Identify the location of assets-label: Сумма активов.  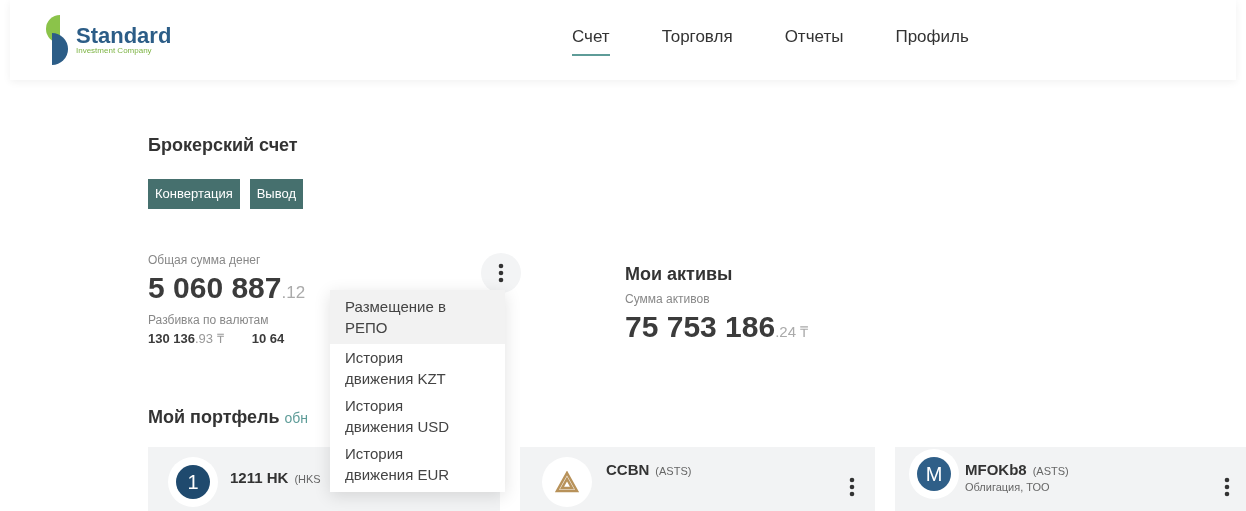
(668, 299).